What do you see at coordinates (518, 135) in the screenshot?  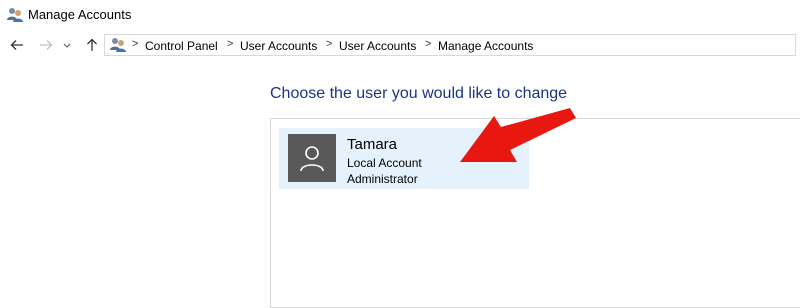 I see `annotation-arrow-icon` at bounding box center [518, 135].